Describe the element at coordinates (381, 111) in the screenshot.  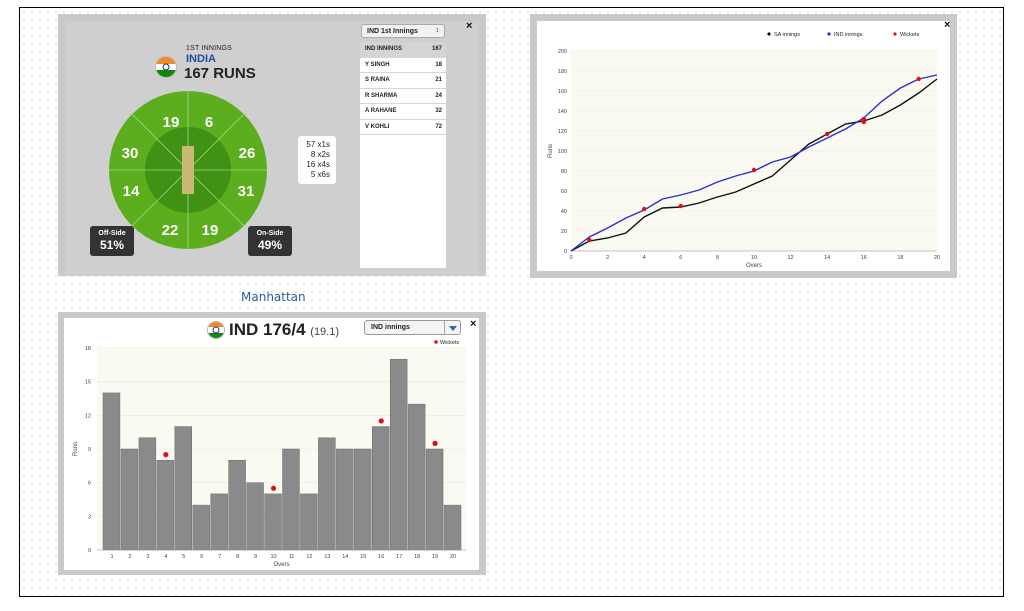
I see `batsman-name: A RAHANE` at that location.